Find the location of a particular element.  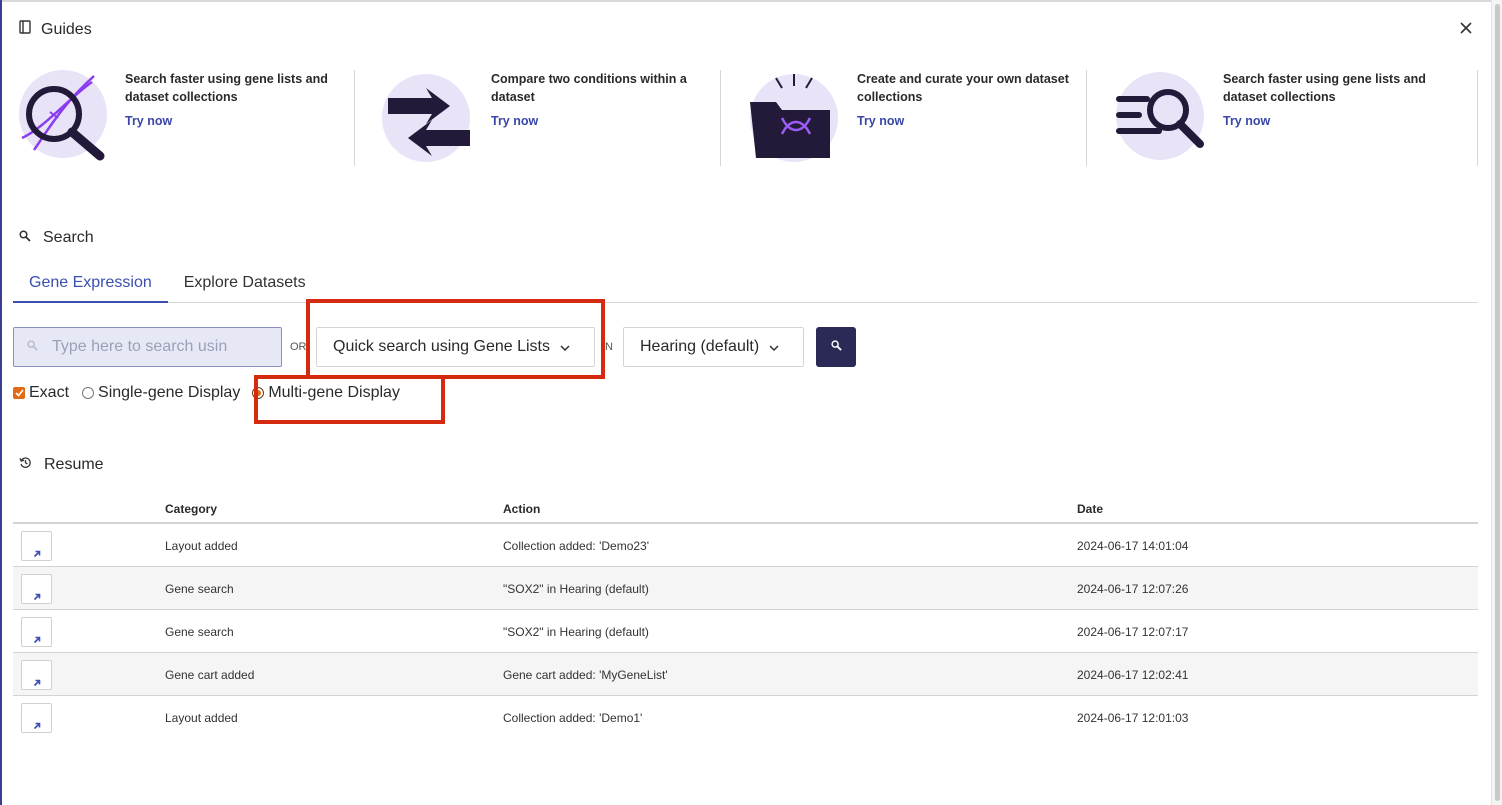

row-date: 2024-06-17 12:07:26 is located at coordinates (1133, 589).